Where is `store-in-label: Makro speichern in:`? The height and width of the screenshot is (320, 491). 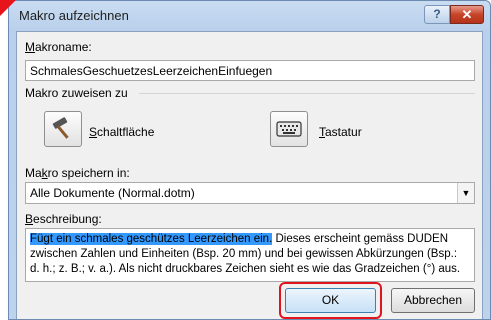 store-in-label: Makro speichern in: is located at coordinates (77, 173).